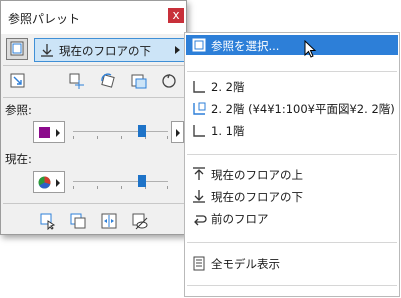 The image size is (401, 298). I want to click on menu-item-label: 全モデル表示, so click(245, 264).